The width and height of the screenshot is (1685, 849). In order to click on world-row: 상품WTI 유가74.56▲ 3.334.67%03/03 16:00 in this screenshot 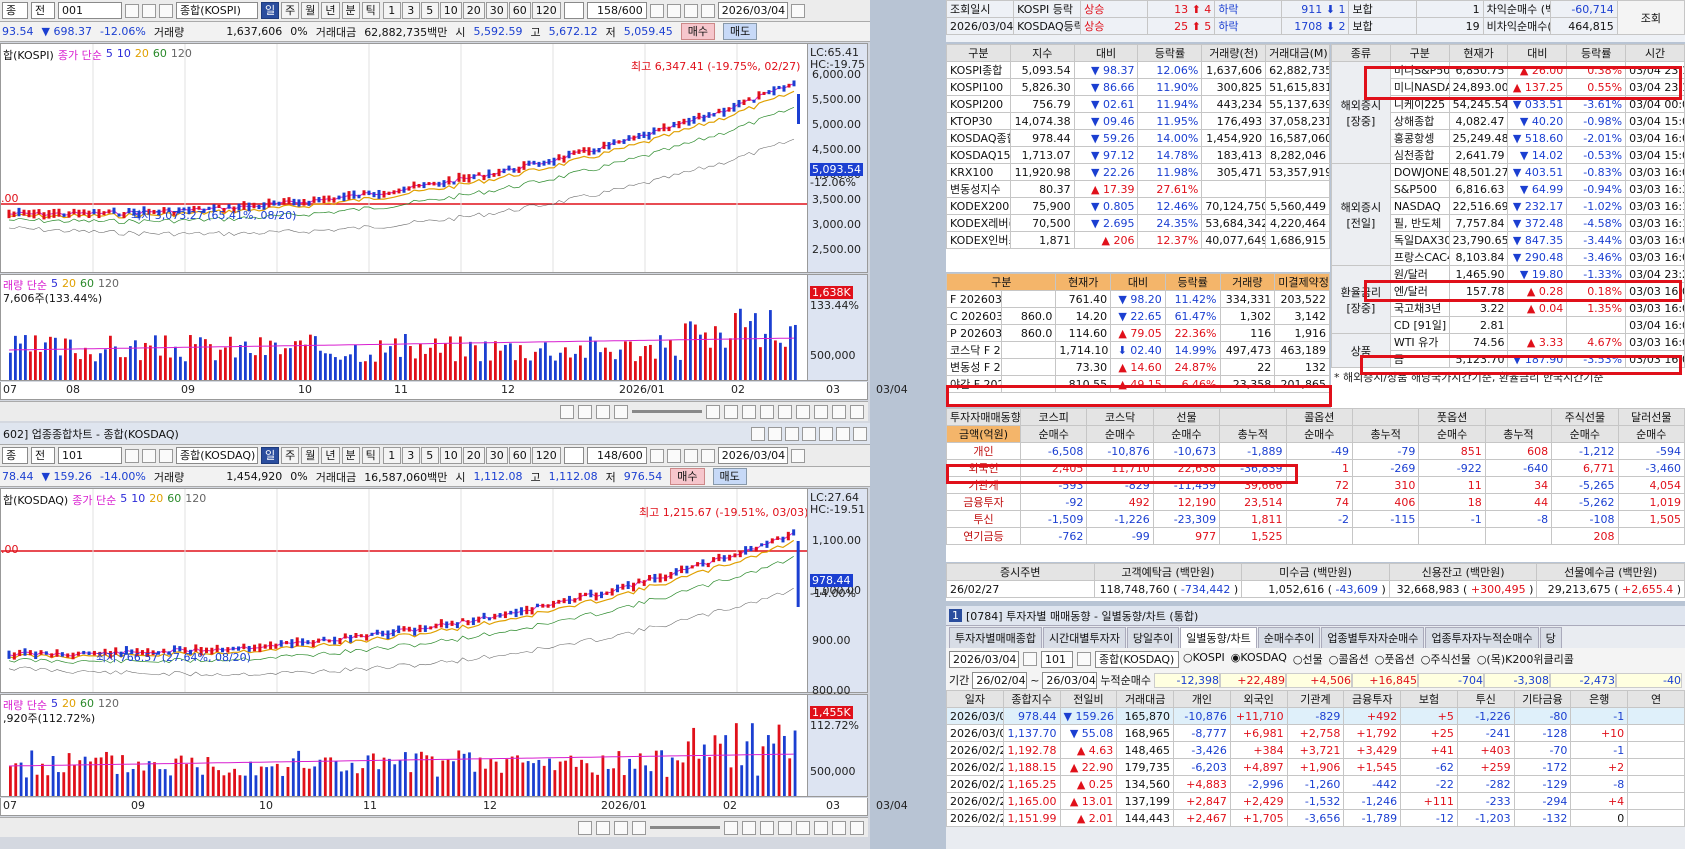, I will do `click(1508, 350)`.